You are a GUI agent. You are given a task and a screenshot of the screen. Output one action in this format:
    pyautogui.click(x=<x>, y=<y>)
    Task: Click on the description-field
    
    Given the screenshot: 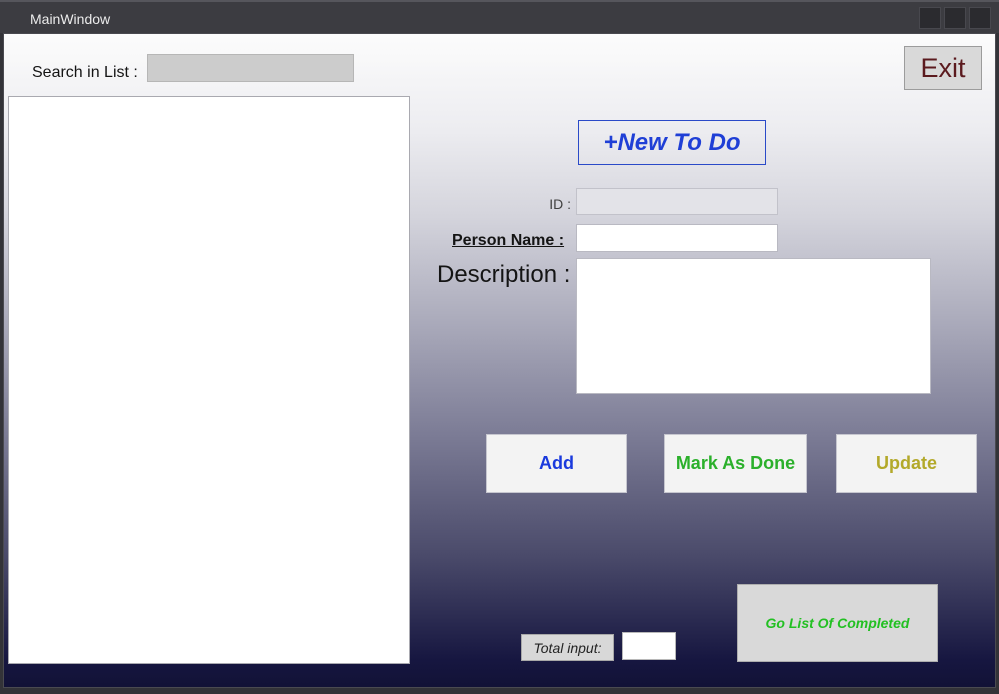 What is the action you would take?
    pyautogui.click(x=753, y=326)
    